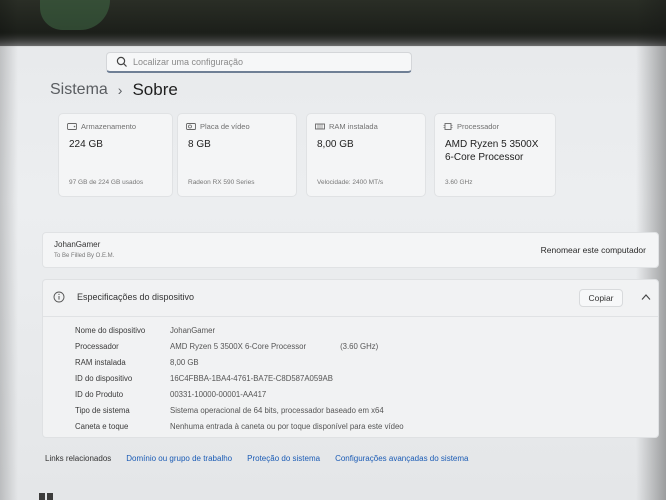 The image size is (666, 500). I want to click on spec-value: JohanGamer, so click(192, 330).